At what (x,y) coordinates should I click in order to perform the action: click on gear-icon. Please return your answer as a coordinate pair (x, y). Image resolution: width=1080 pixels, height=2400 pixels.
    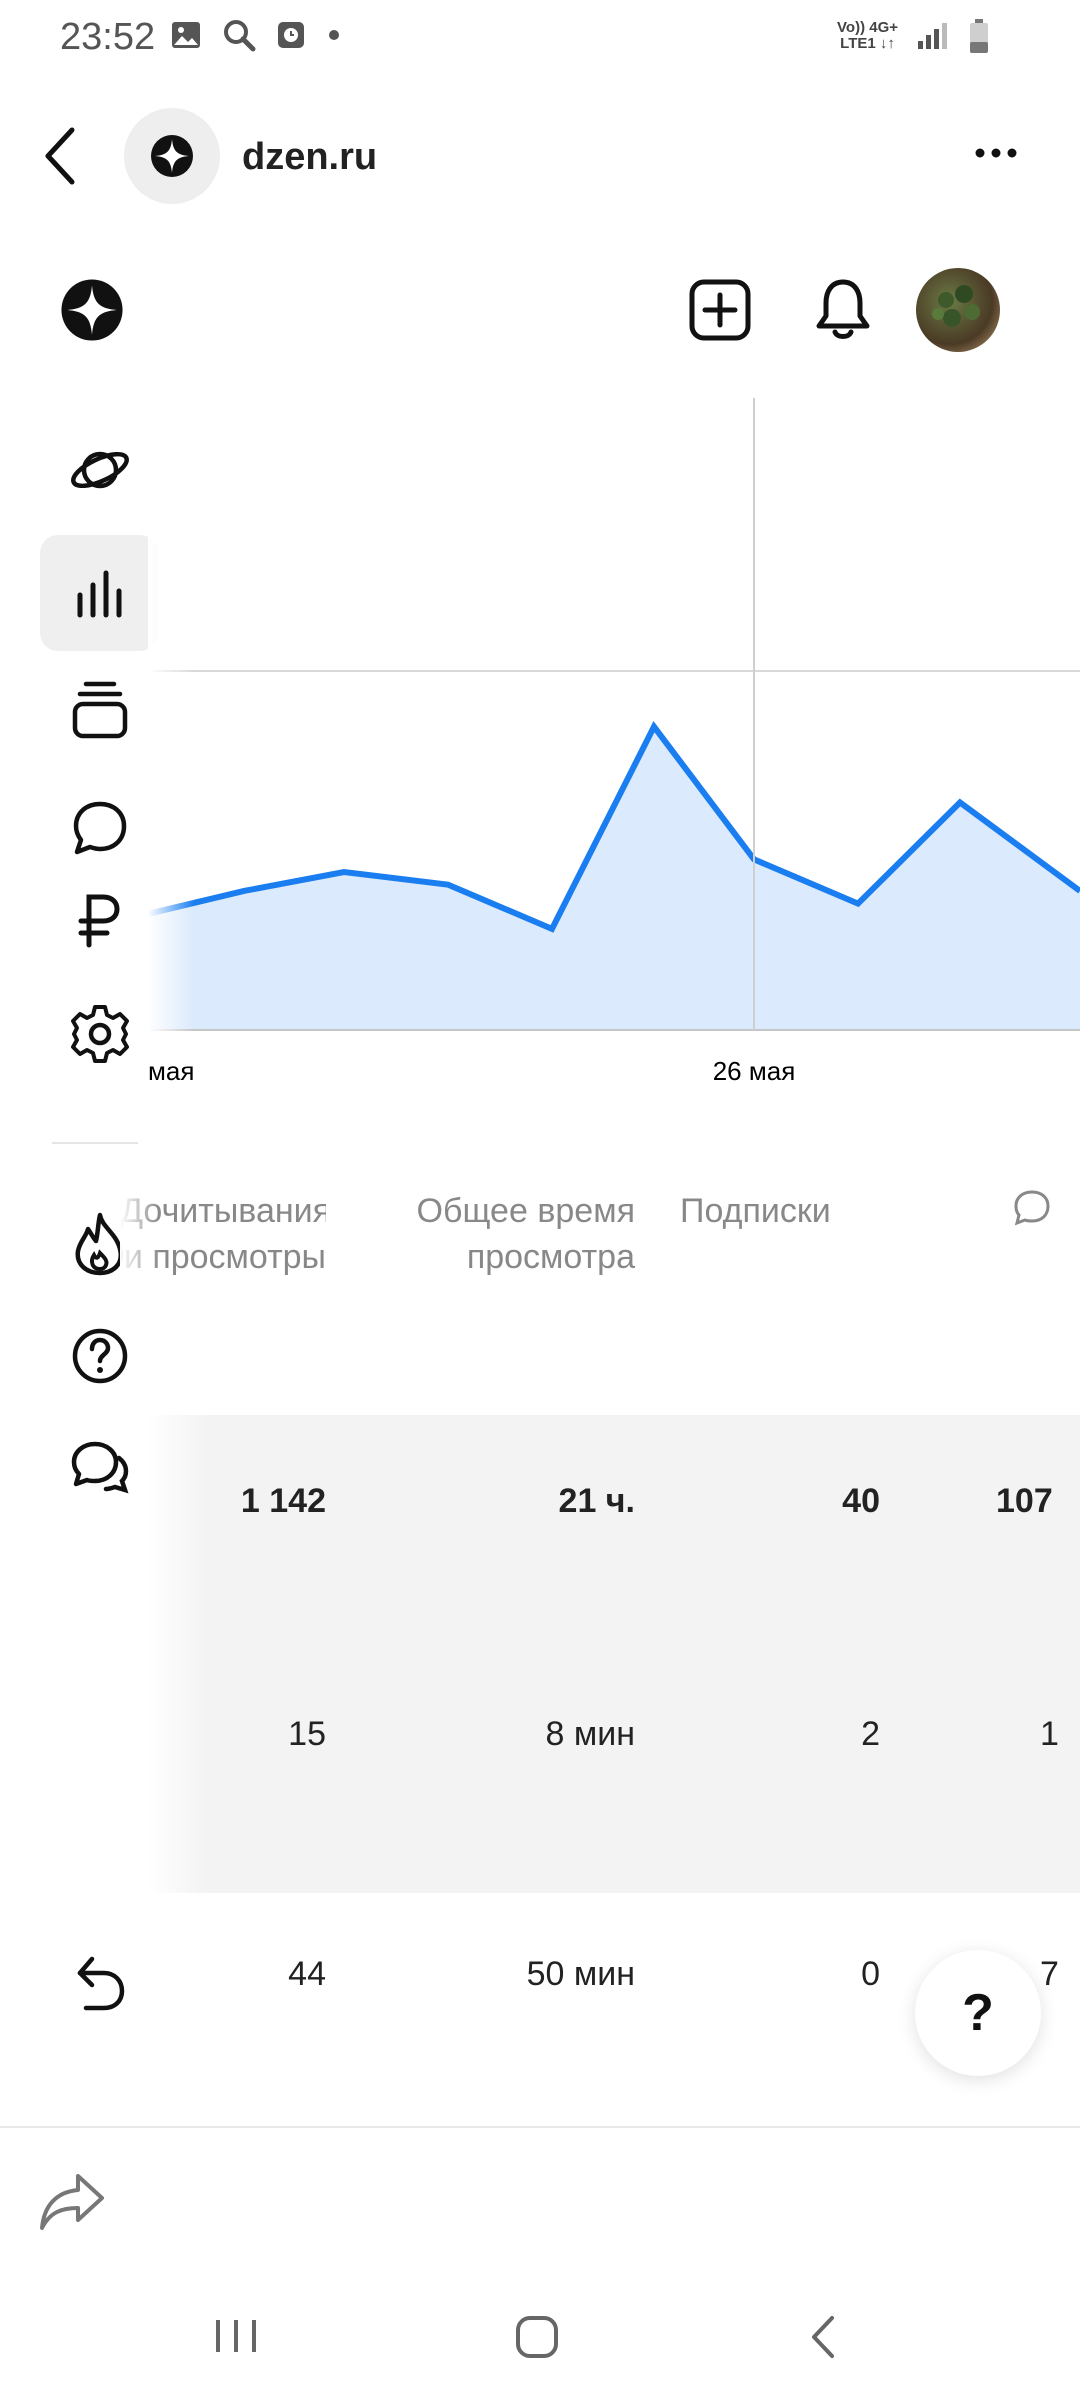
    Looking at the image, I should click on (100, 1034).